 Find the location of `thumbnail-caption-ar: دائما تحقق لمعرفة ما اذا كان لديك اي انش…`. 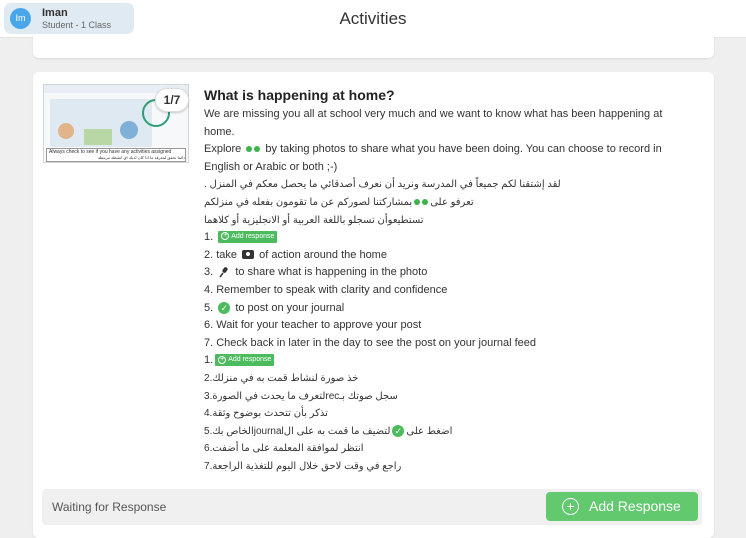

thumbnail-caption-ar: دائما تحقق لمعرفة ما اذا كان لديك اي انش… is located at coordinates (141, 157).